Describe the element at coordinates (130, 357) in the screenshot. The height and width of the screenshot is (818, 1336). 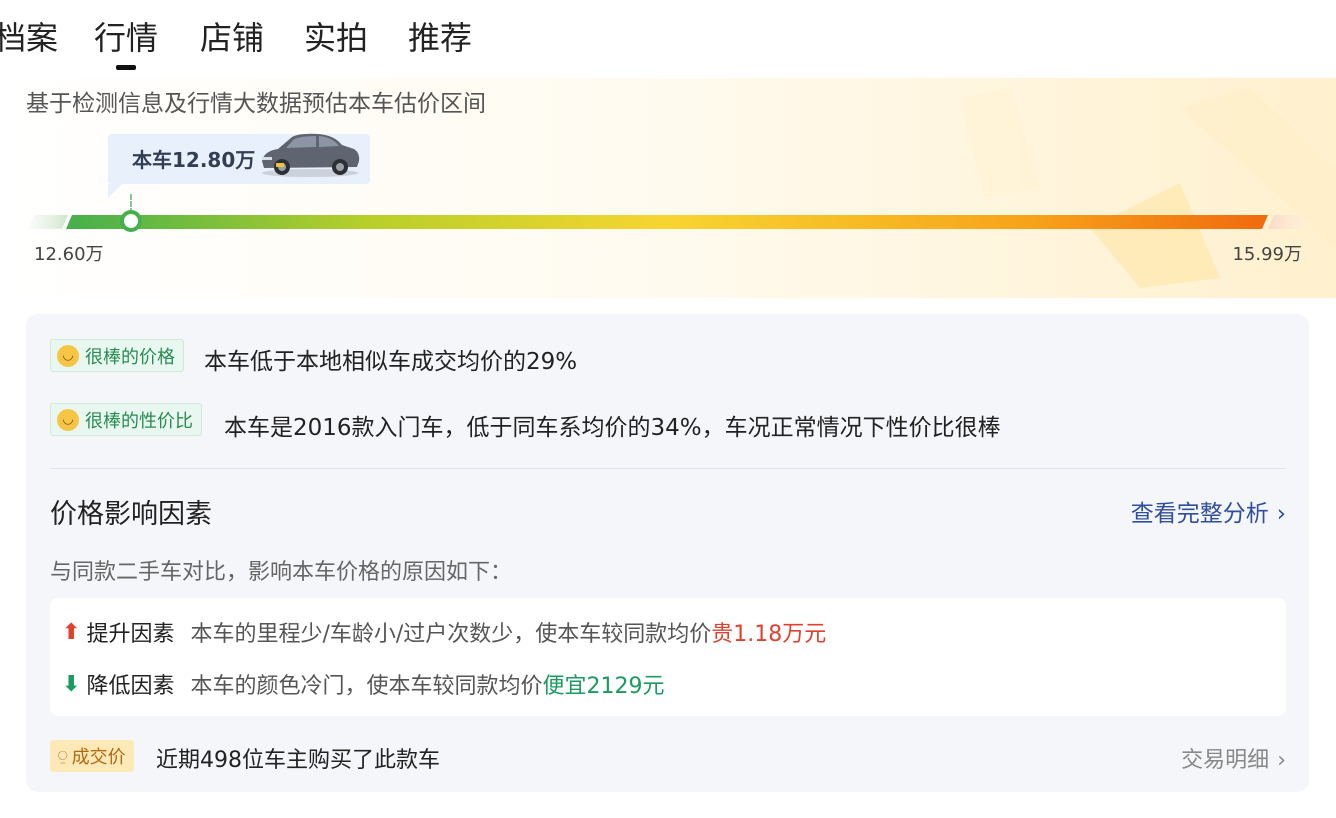
I see `good-price-badge-label: 很棒的价格` at that location.